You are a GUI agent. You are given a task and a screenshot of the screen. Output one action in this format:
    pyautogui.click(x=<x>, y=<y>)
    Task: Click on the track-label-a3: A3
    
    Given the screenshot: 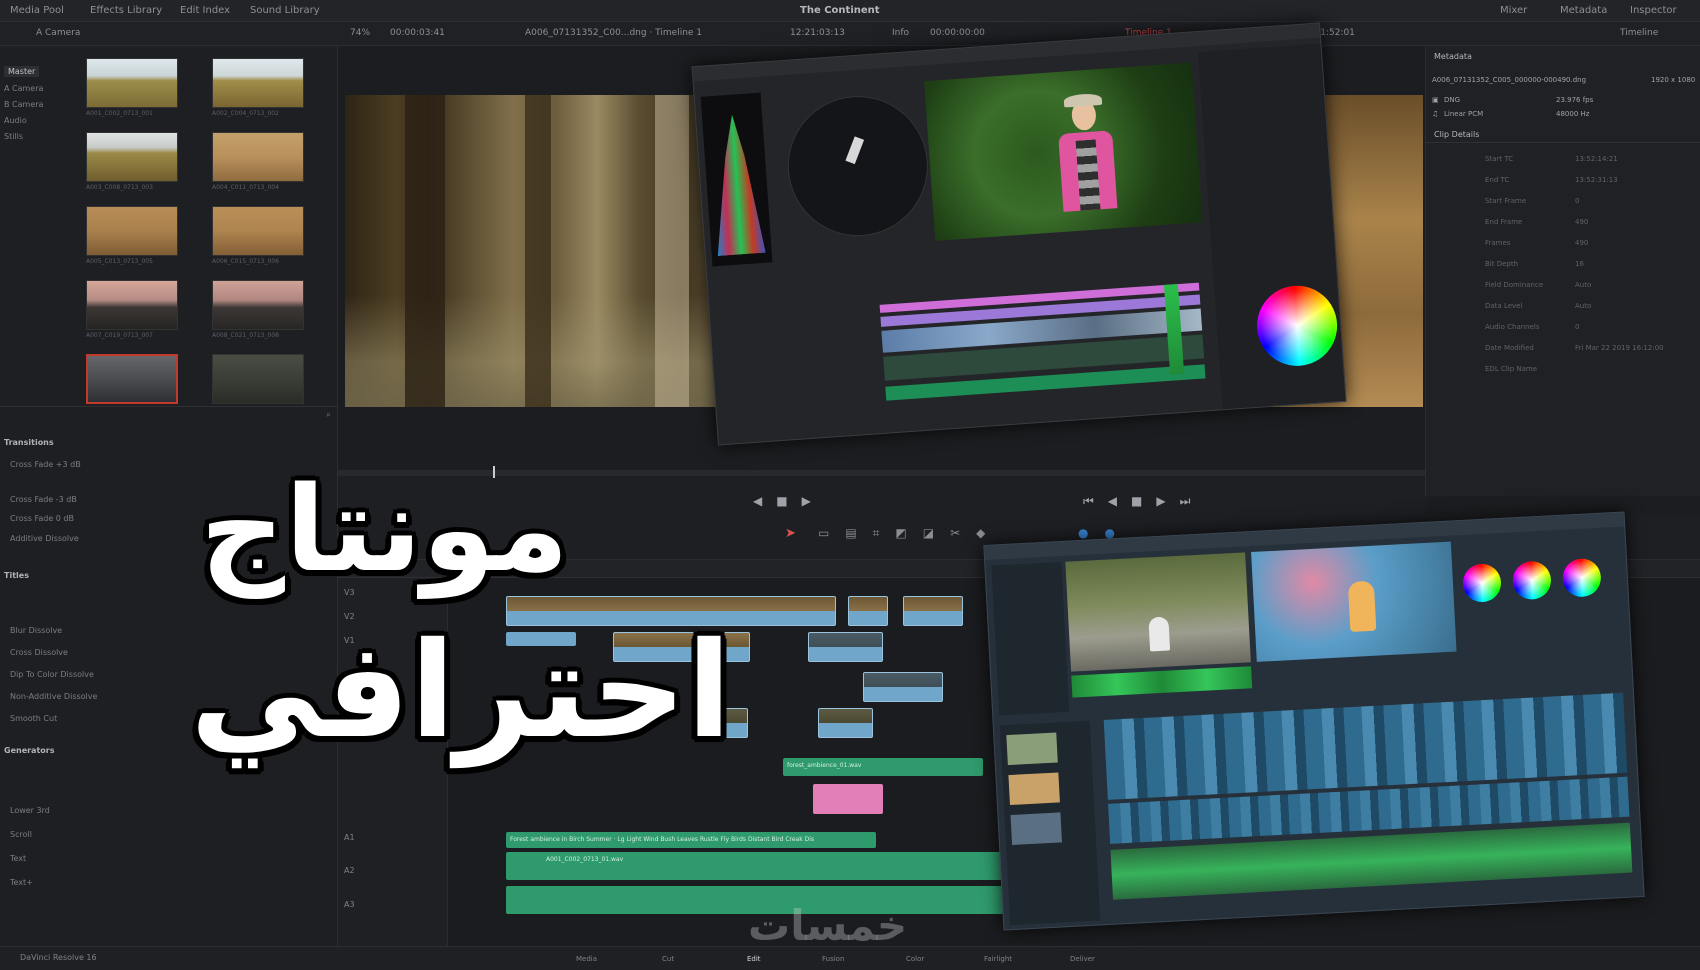 What is the action you would take?
    pyautogui.click(x=349, y=904)
    